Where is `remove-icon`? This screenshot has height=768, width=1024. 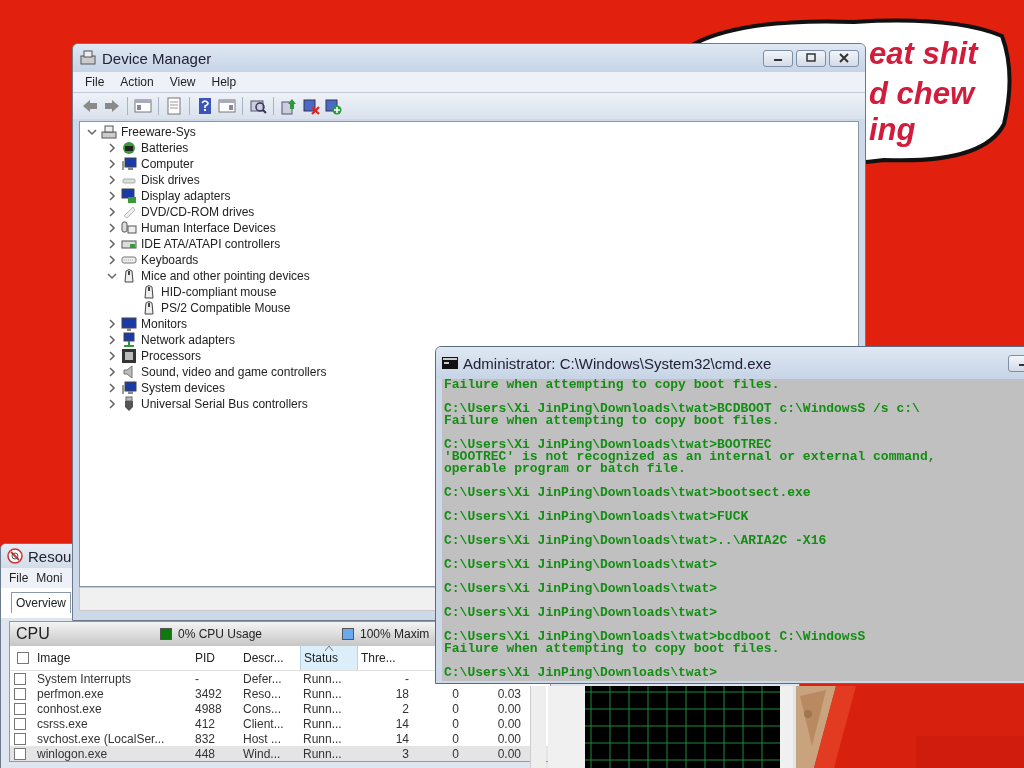
remove-icon is located at coordinates (311, 106).